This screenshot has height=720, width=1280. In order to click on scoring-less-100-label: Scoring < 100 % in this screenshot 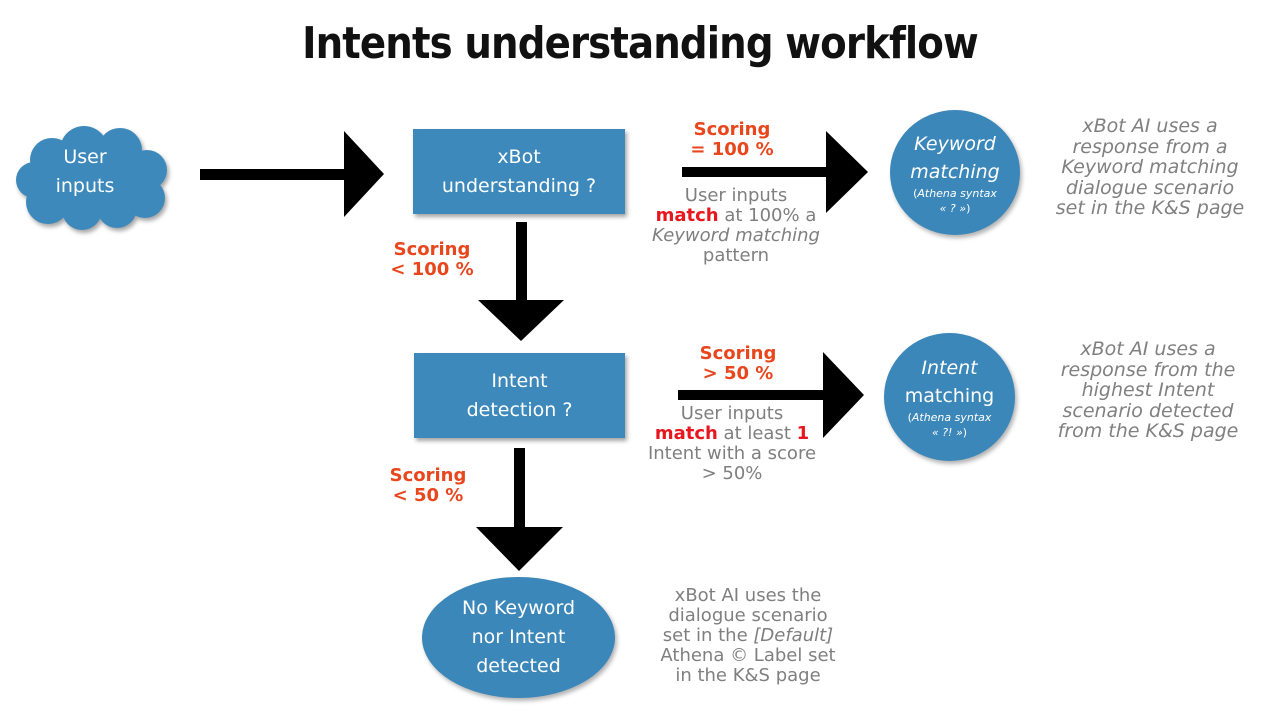, I will do `click(432, 260)`.